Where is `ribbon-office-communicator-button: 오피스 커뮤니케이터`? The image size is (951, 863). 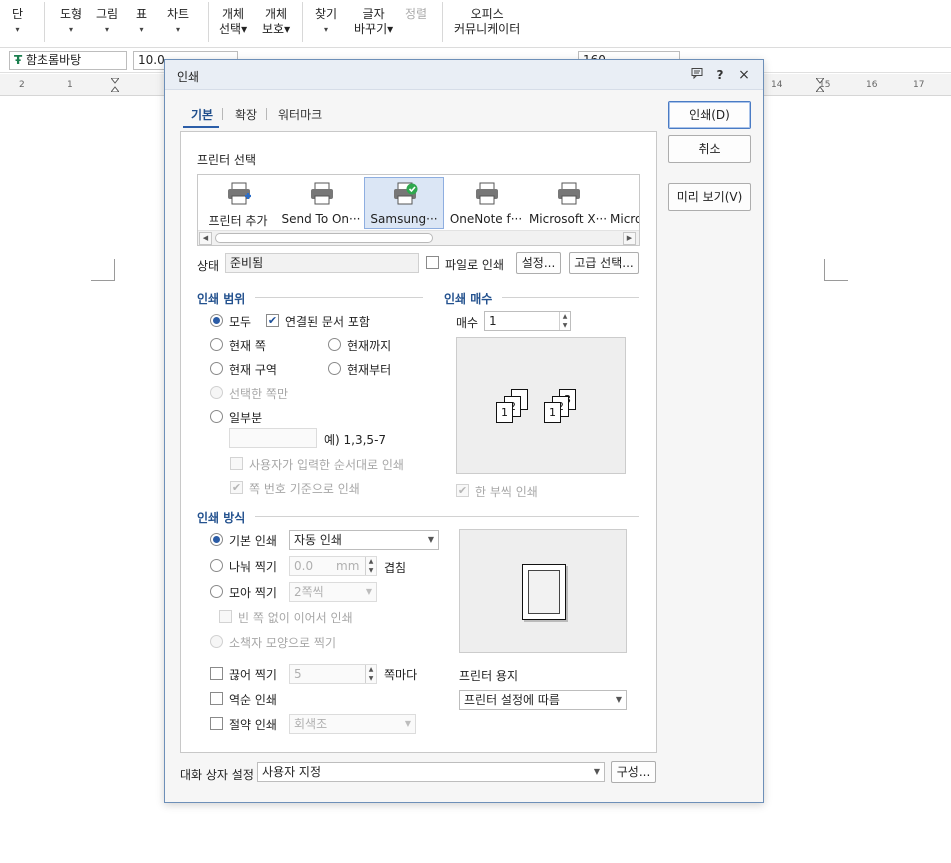
ribbon-office-communicator-button: 오피스 커뮤니케이터 is located at coordinates (487, 22).